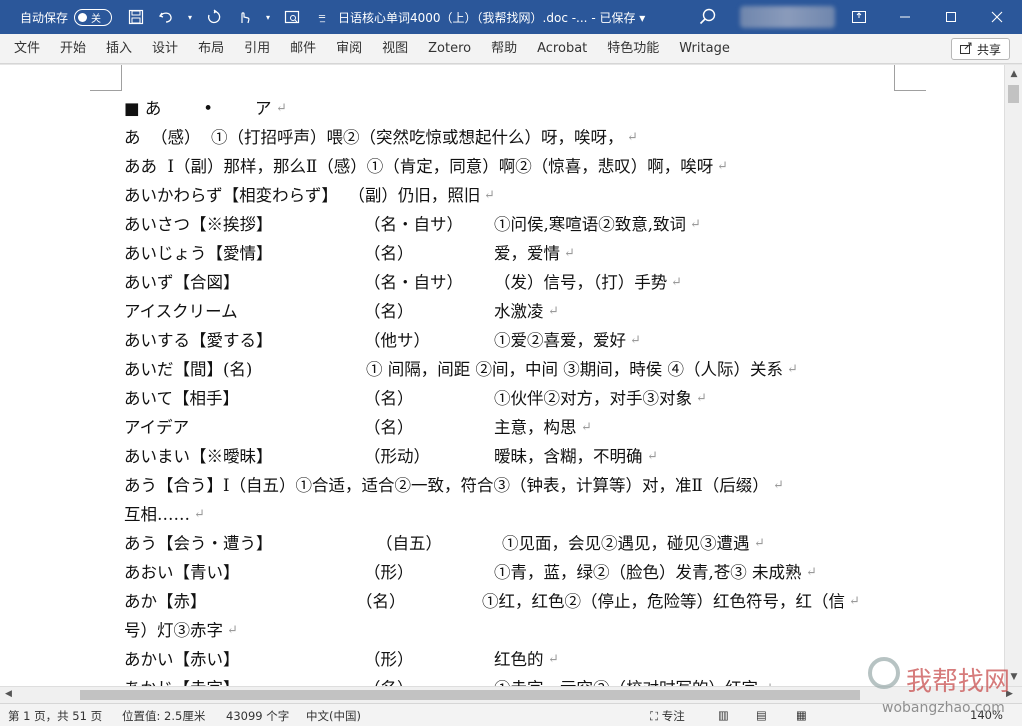 The image size is (1022, 726). What do you see at coordinates (519, 514) in the screenshot?
I see `document-line: 互相…… ↵` at bounding box center [519, 514].